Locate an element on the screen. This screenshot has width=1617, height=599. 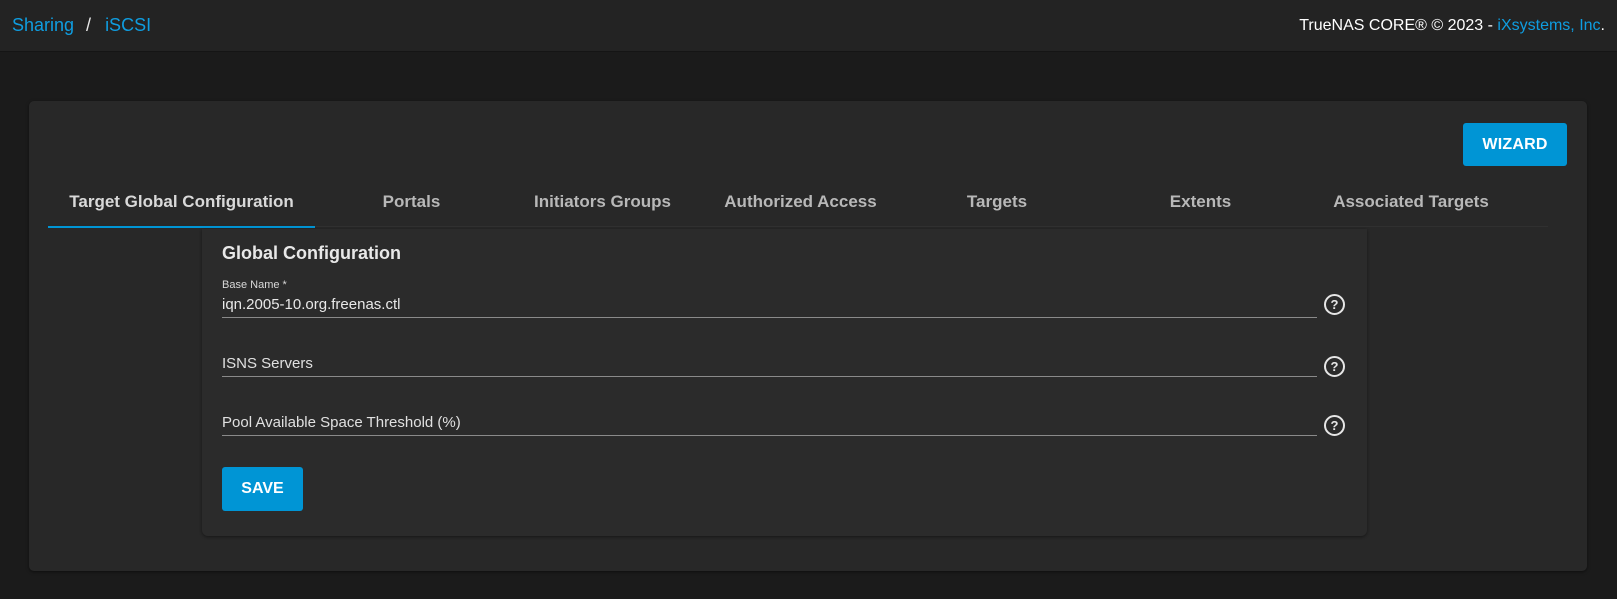
copyright-suffix: . is located at coordinates (1602, 25).